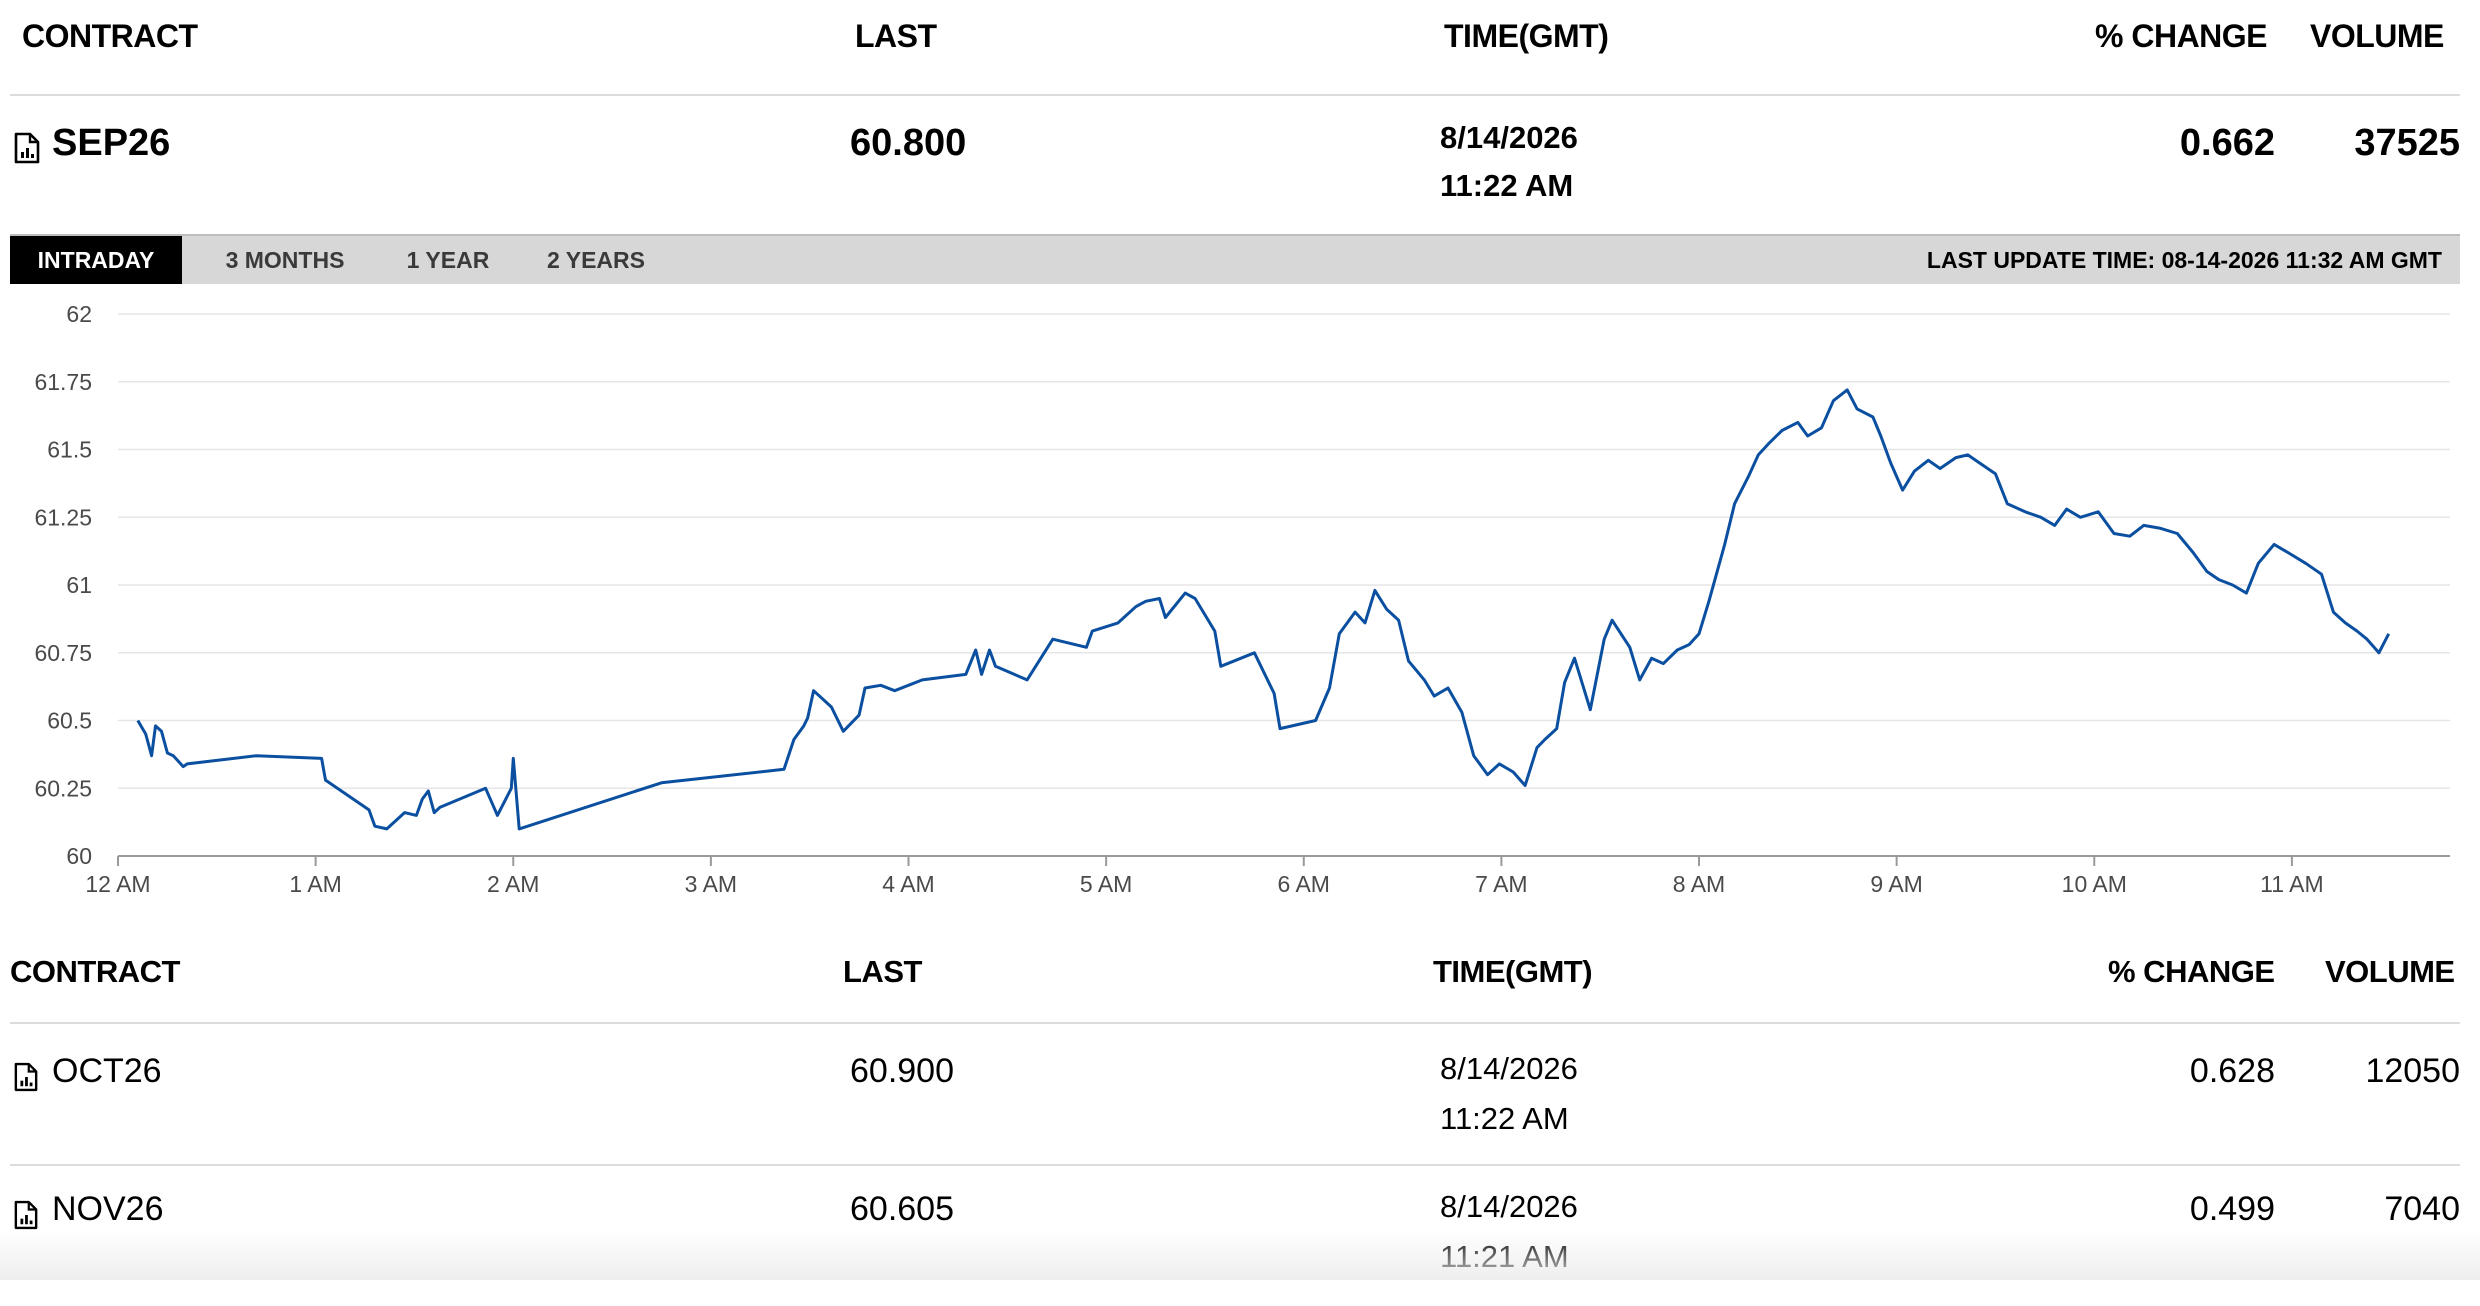  What do you see at coordinates (2292, 884) in the screenshot?
I see `x-tick-label: 11 AM` at bounding box center [2292, 884].